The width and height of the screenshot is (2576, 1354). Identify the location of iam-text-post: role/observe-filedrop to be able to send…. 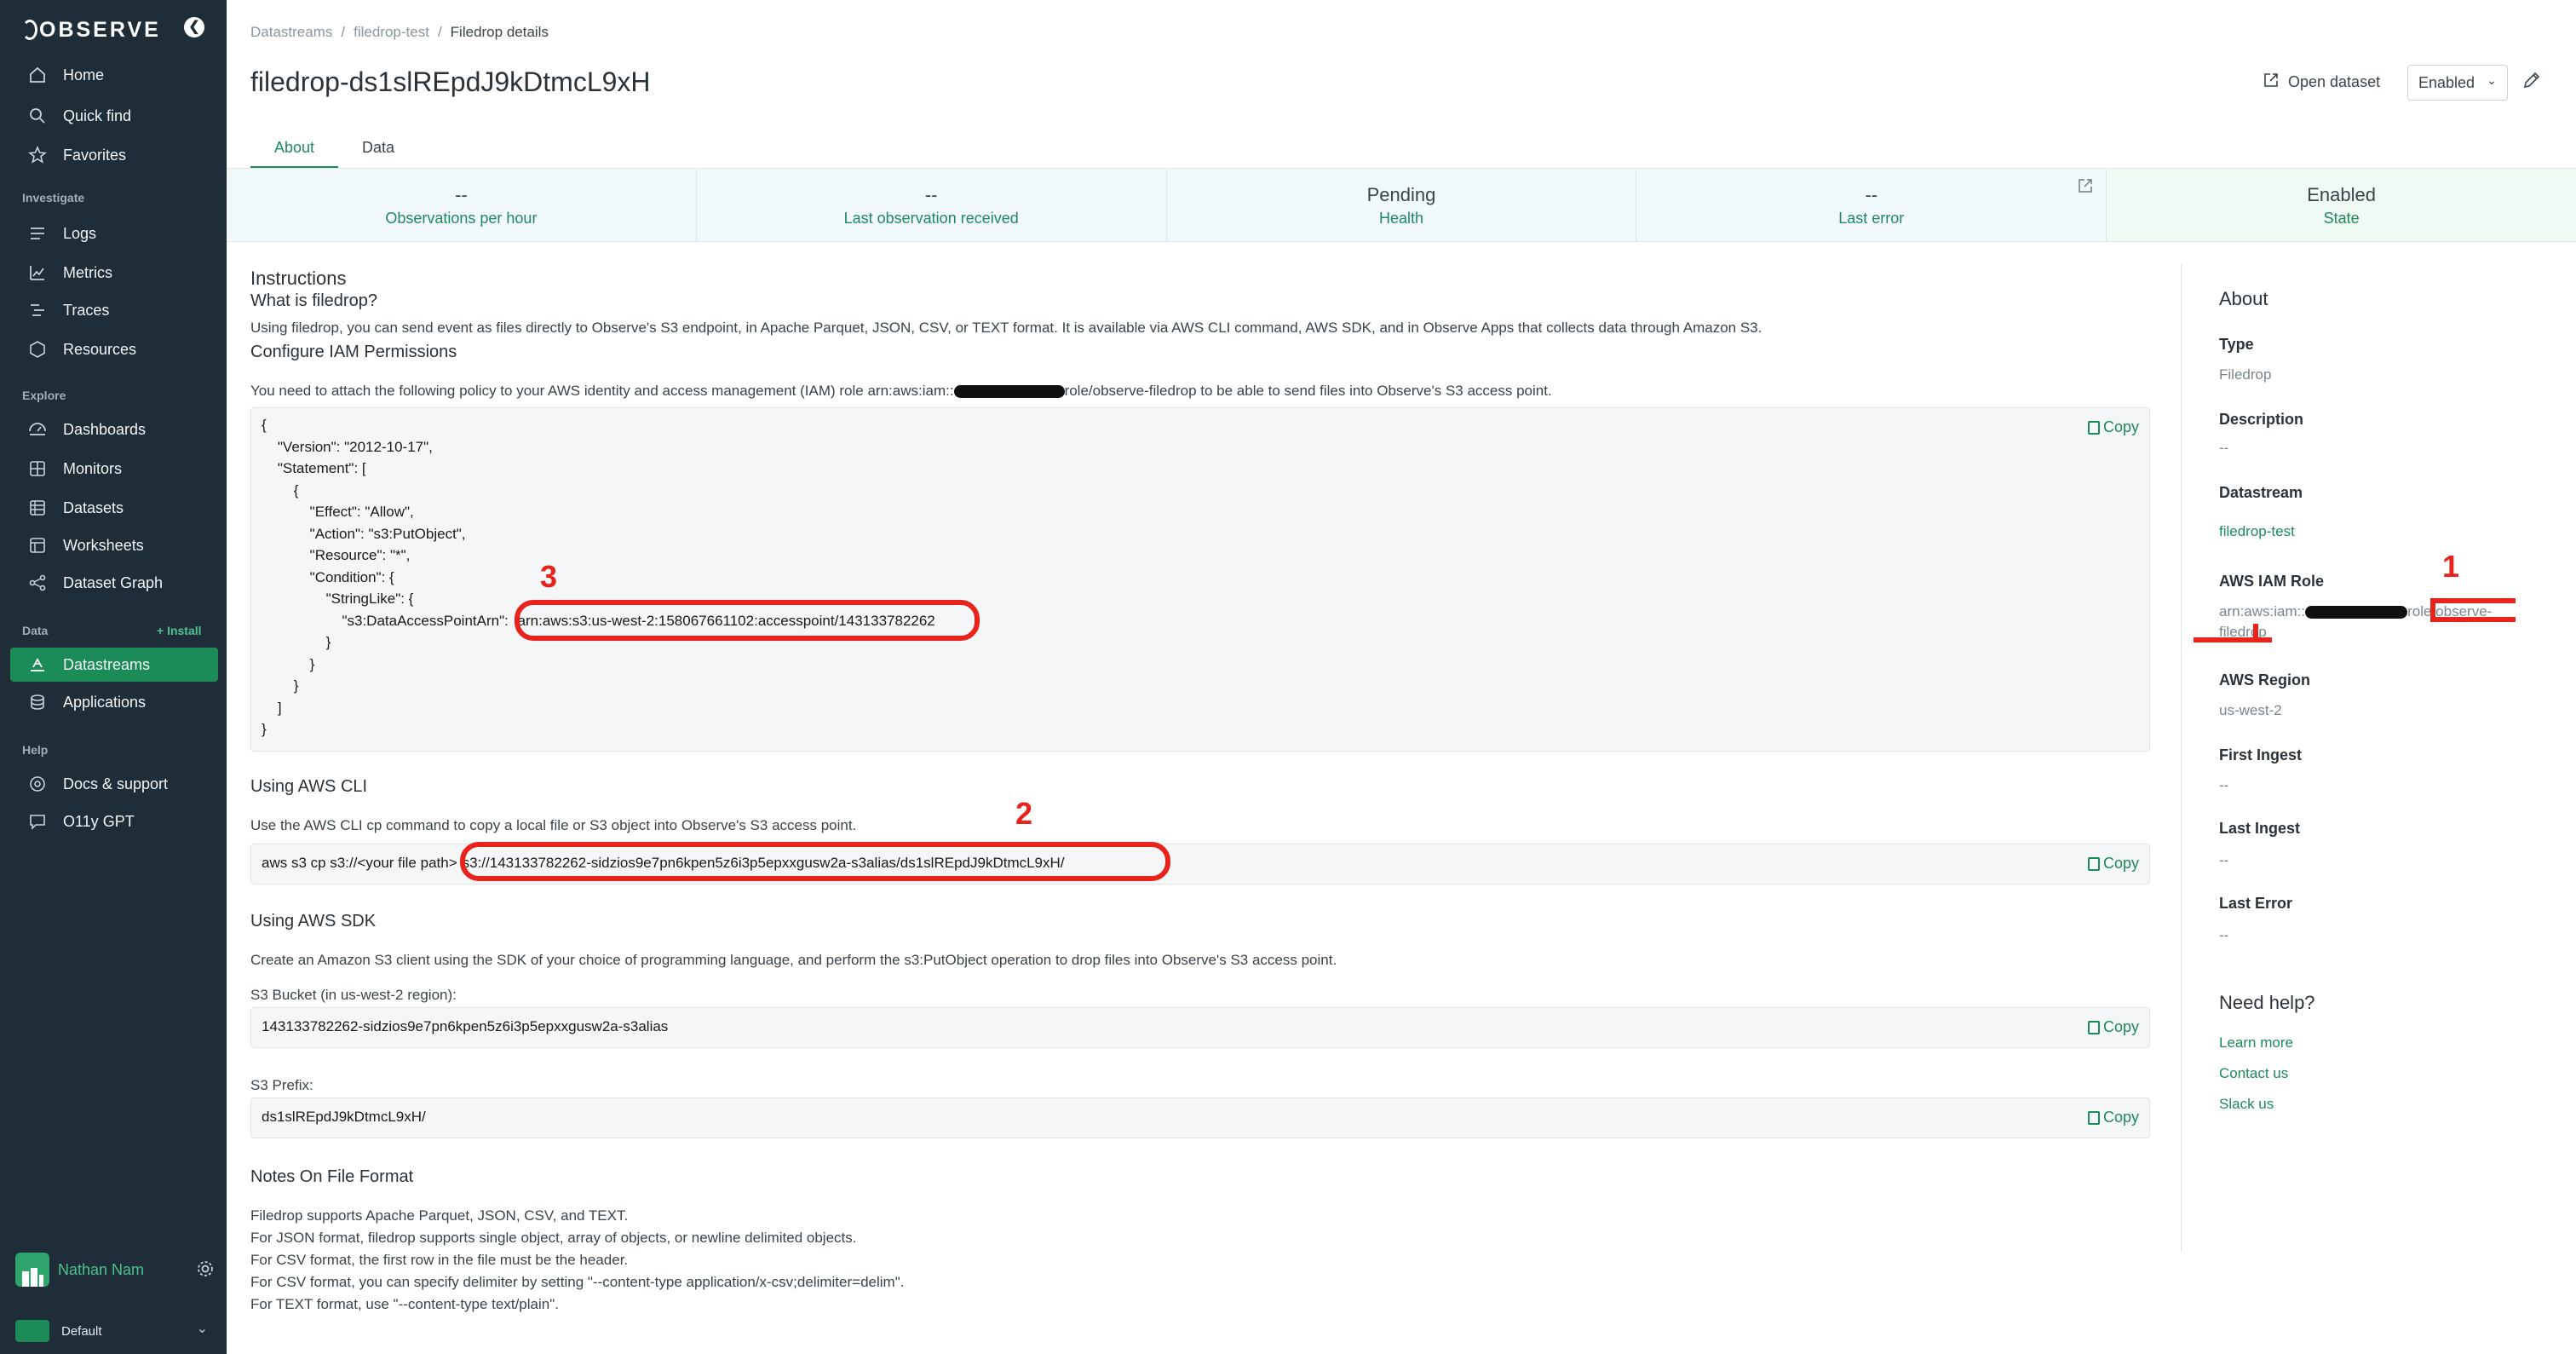
(1308, 391).